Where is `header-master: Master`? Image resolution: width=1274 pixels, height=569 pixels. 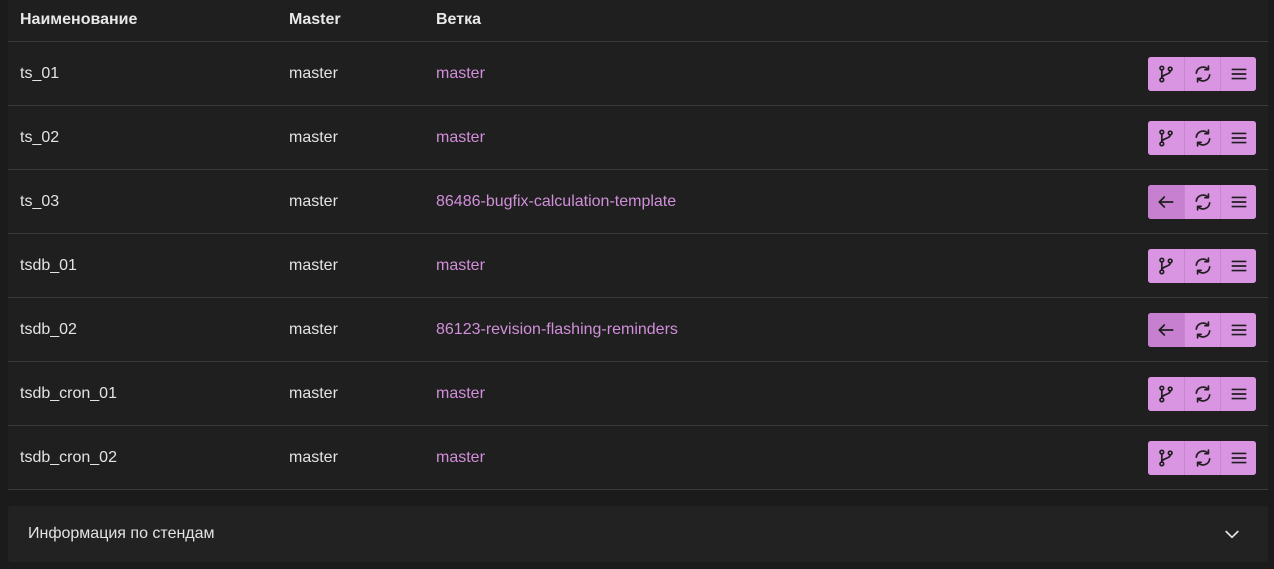
header-master: Master is located at coordinates (315, 19).